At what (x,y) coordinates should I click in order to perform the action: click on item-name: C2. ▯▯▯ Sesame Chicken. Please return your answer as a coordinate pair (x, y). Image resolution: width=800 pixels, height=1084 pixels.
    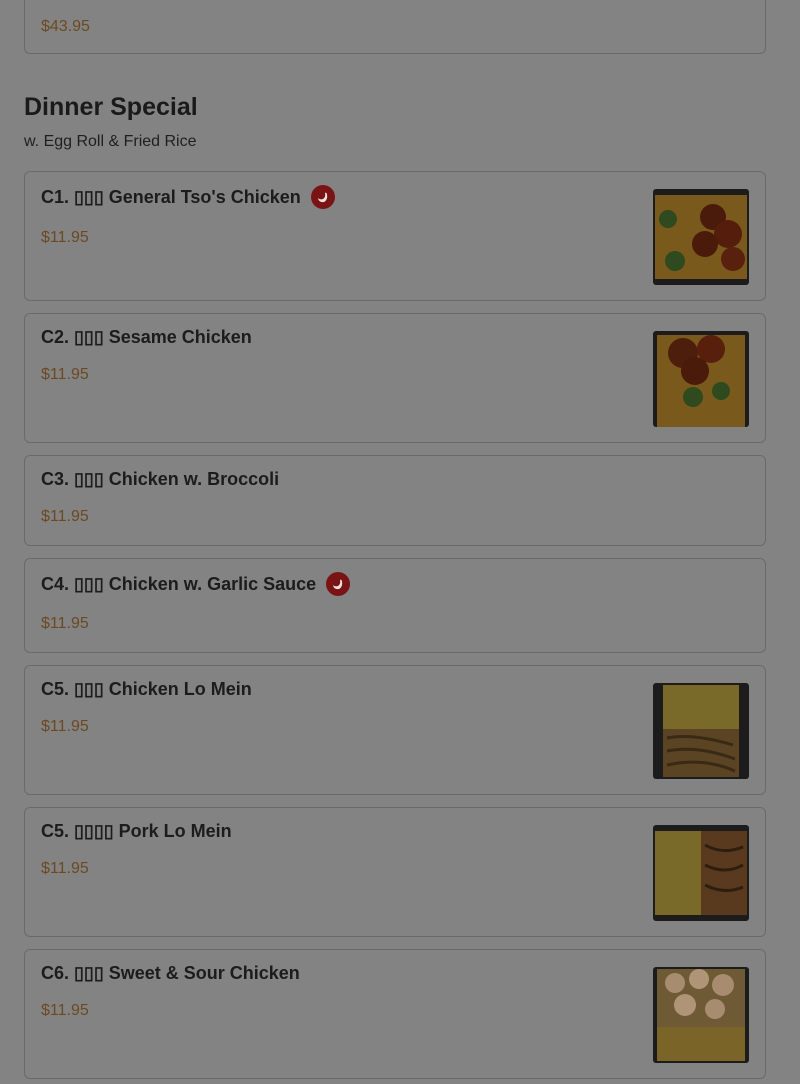
    Looking at the image, I should click on (146, 337).